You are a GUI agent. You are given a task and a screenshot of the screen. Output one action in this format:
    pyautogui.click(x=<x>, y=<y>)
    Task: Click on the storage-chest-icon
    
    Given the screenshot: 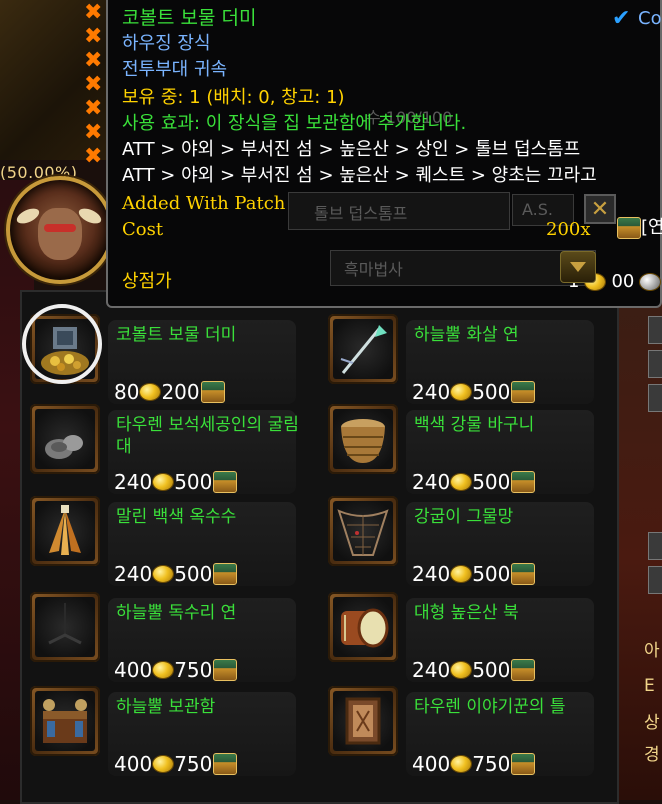 What is the action you would take?
    pyautogui.click(x=65, y=721)
    